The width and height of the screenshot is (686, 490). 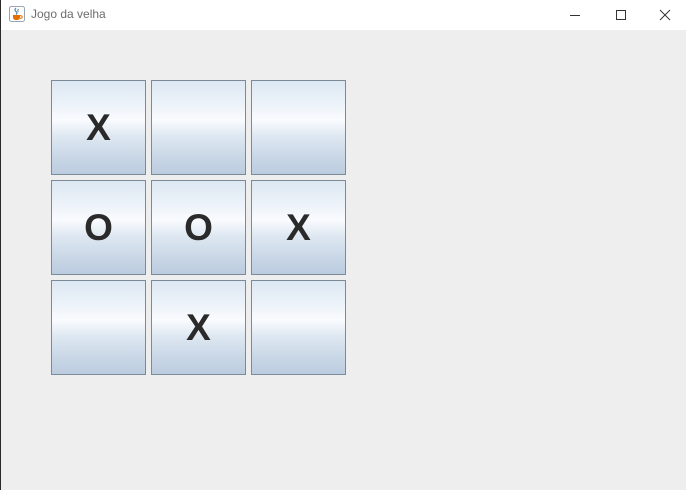 I want to click on maximize-button, so click(x=621, y=15).